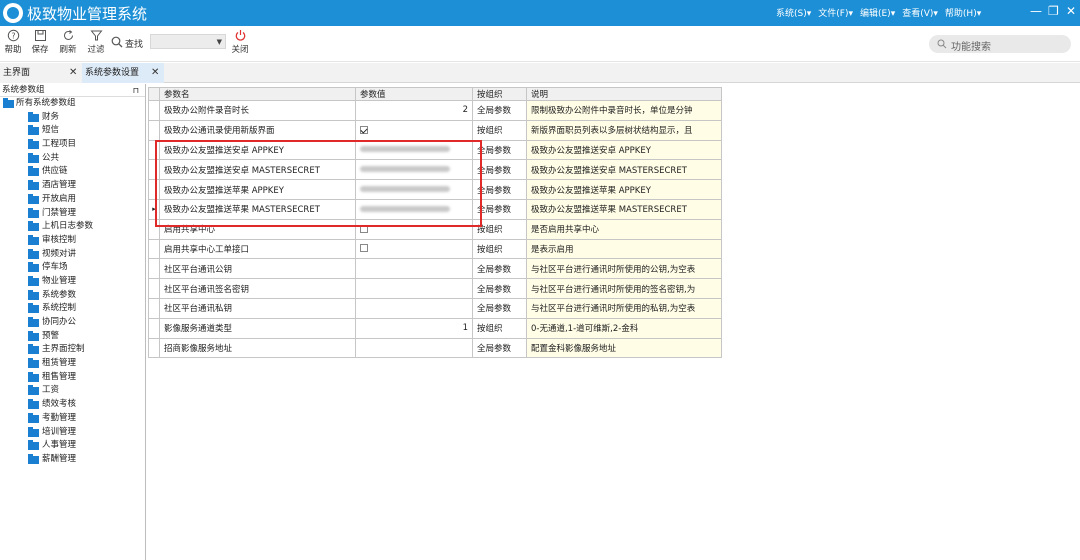 The width and height of the screenshot is (1080, 560). What do you see at coordinates (1000, 44) in the screenshot?
I see `function-search-input: 功能搜索` at bounding box center [1000, 44].